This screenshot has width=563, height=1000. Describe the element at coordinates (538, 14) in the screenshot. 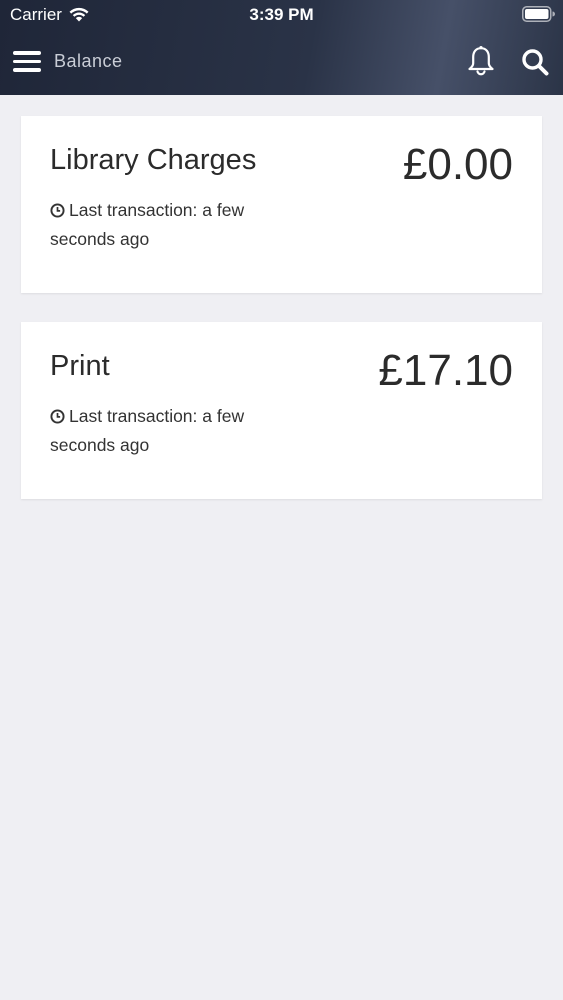

I see `battery-icon` at that location.